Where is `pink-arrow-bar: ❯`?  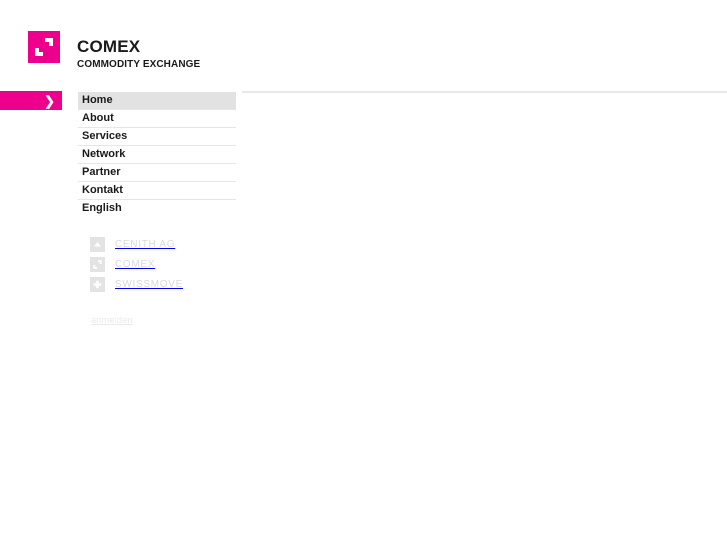
pink-arrow-bar: ❯ is located at coordinates (31, 100).